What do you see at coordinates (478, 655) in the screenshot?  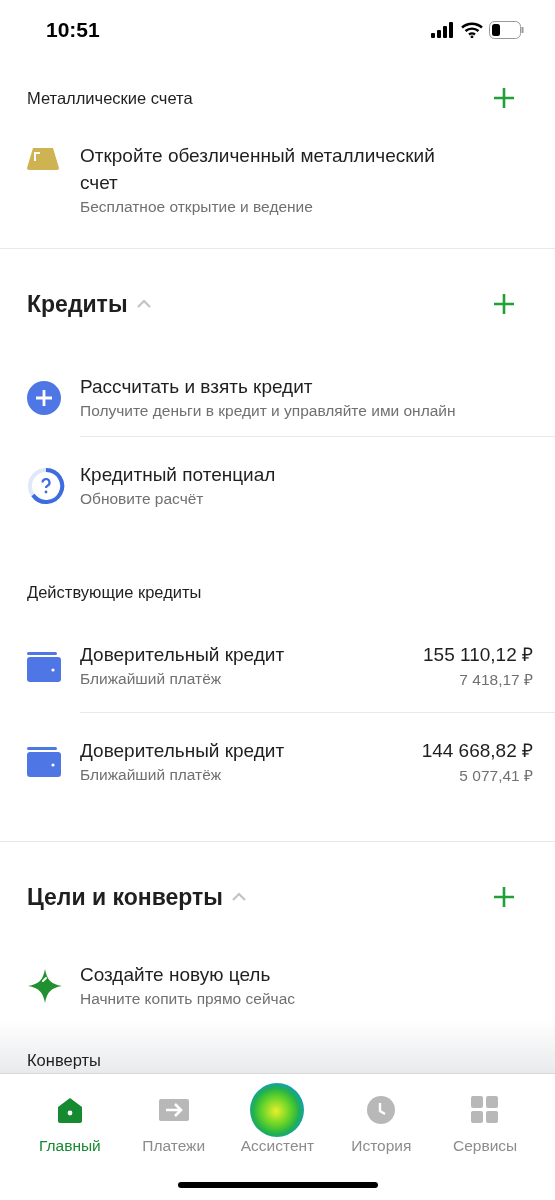 I see `loan-amount: 155 110,12 ₽` at bounding box center [478, 655].